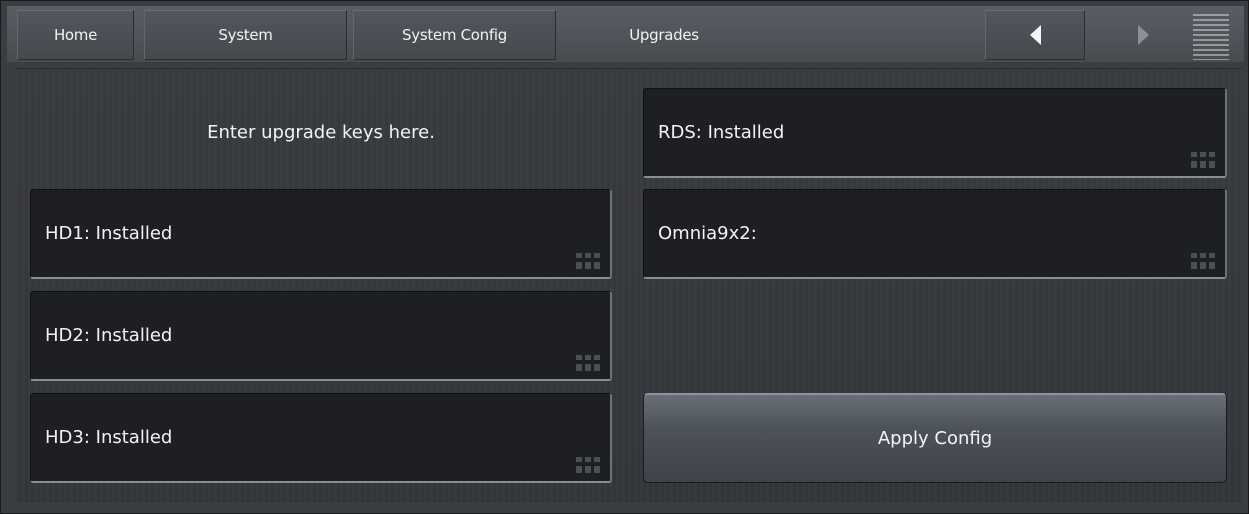 The image size is (1249, 514). I want to click on tab-system-config-label: System Config, so click(454, 35).